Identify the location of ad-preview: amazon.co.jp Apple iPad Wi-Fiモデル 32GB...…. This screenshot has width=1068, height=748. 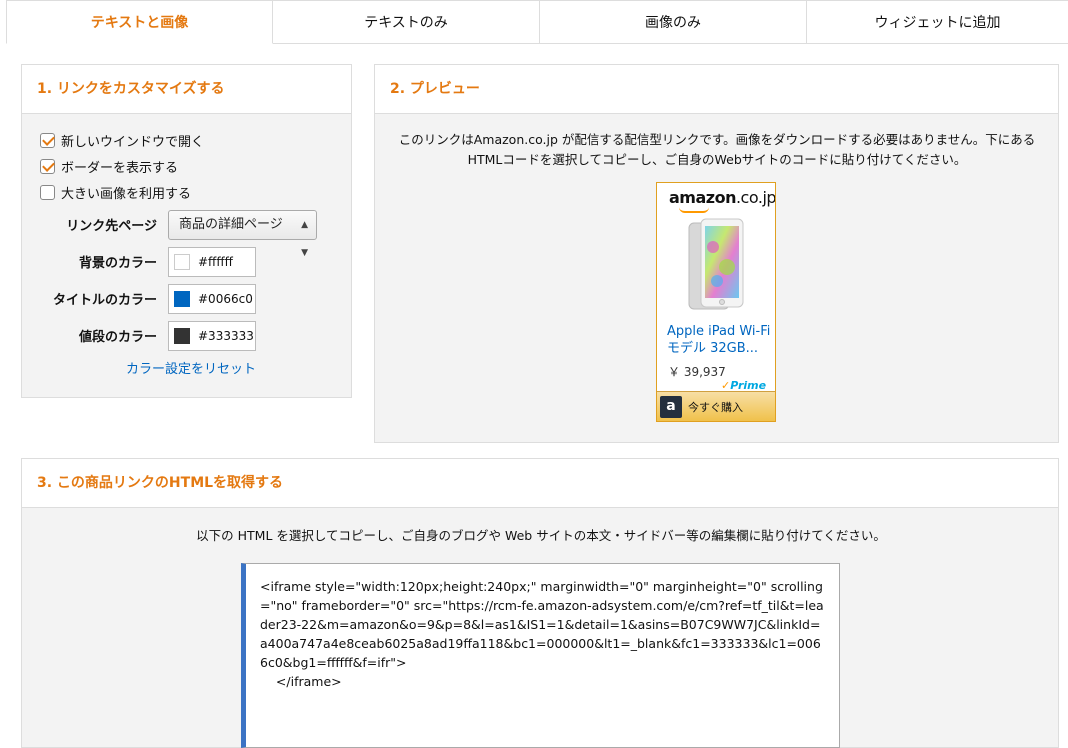
(716, 302).